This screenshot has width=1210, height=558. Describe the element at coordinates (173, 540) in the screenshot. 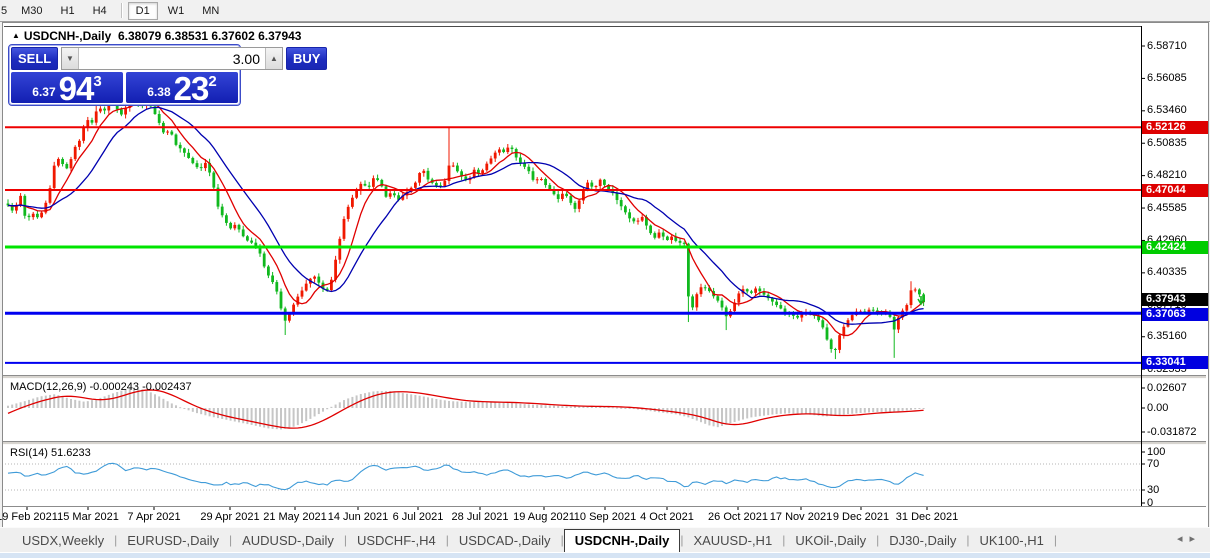

I see `chart-tab-eurusd-daily: EURUSD-,Daily` at that location.